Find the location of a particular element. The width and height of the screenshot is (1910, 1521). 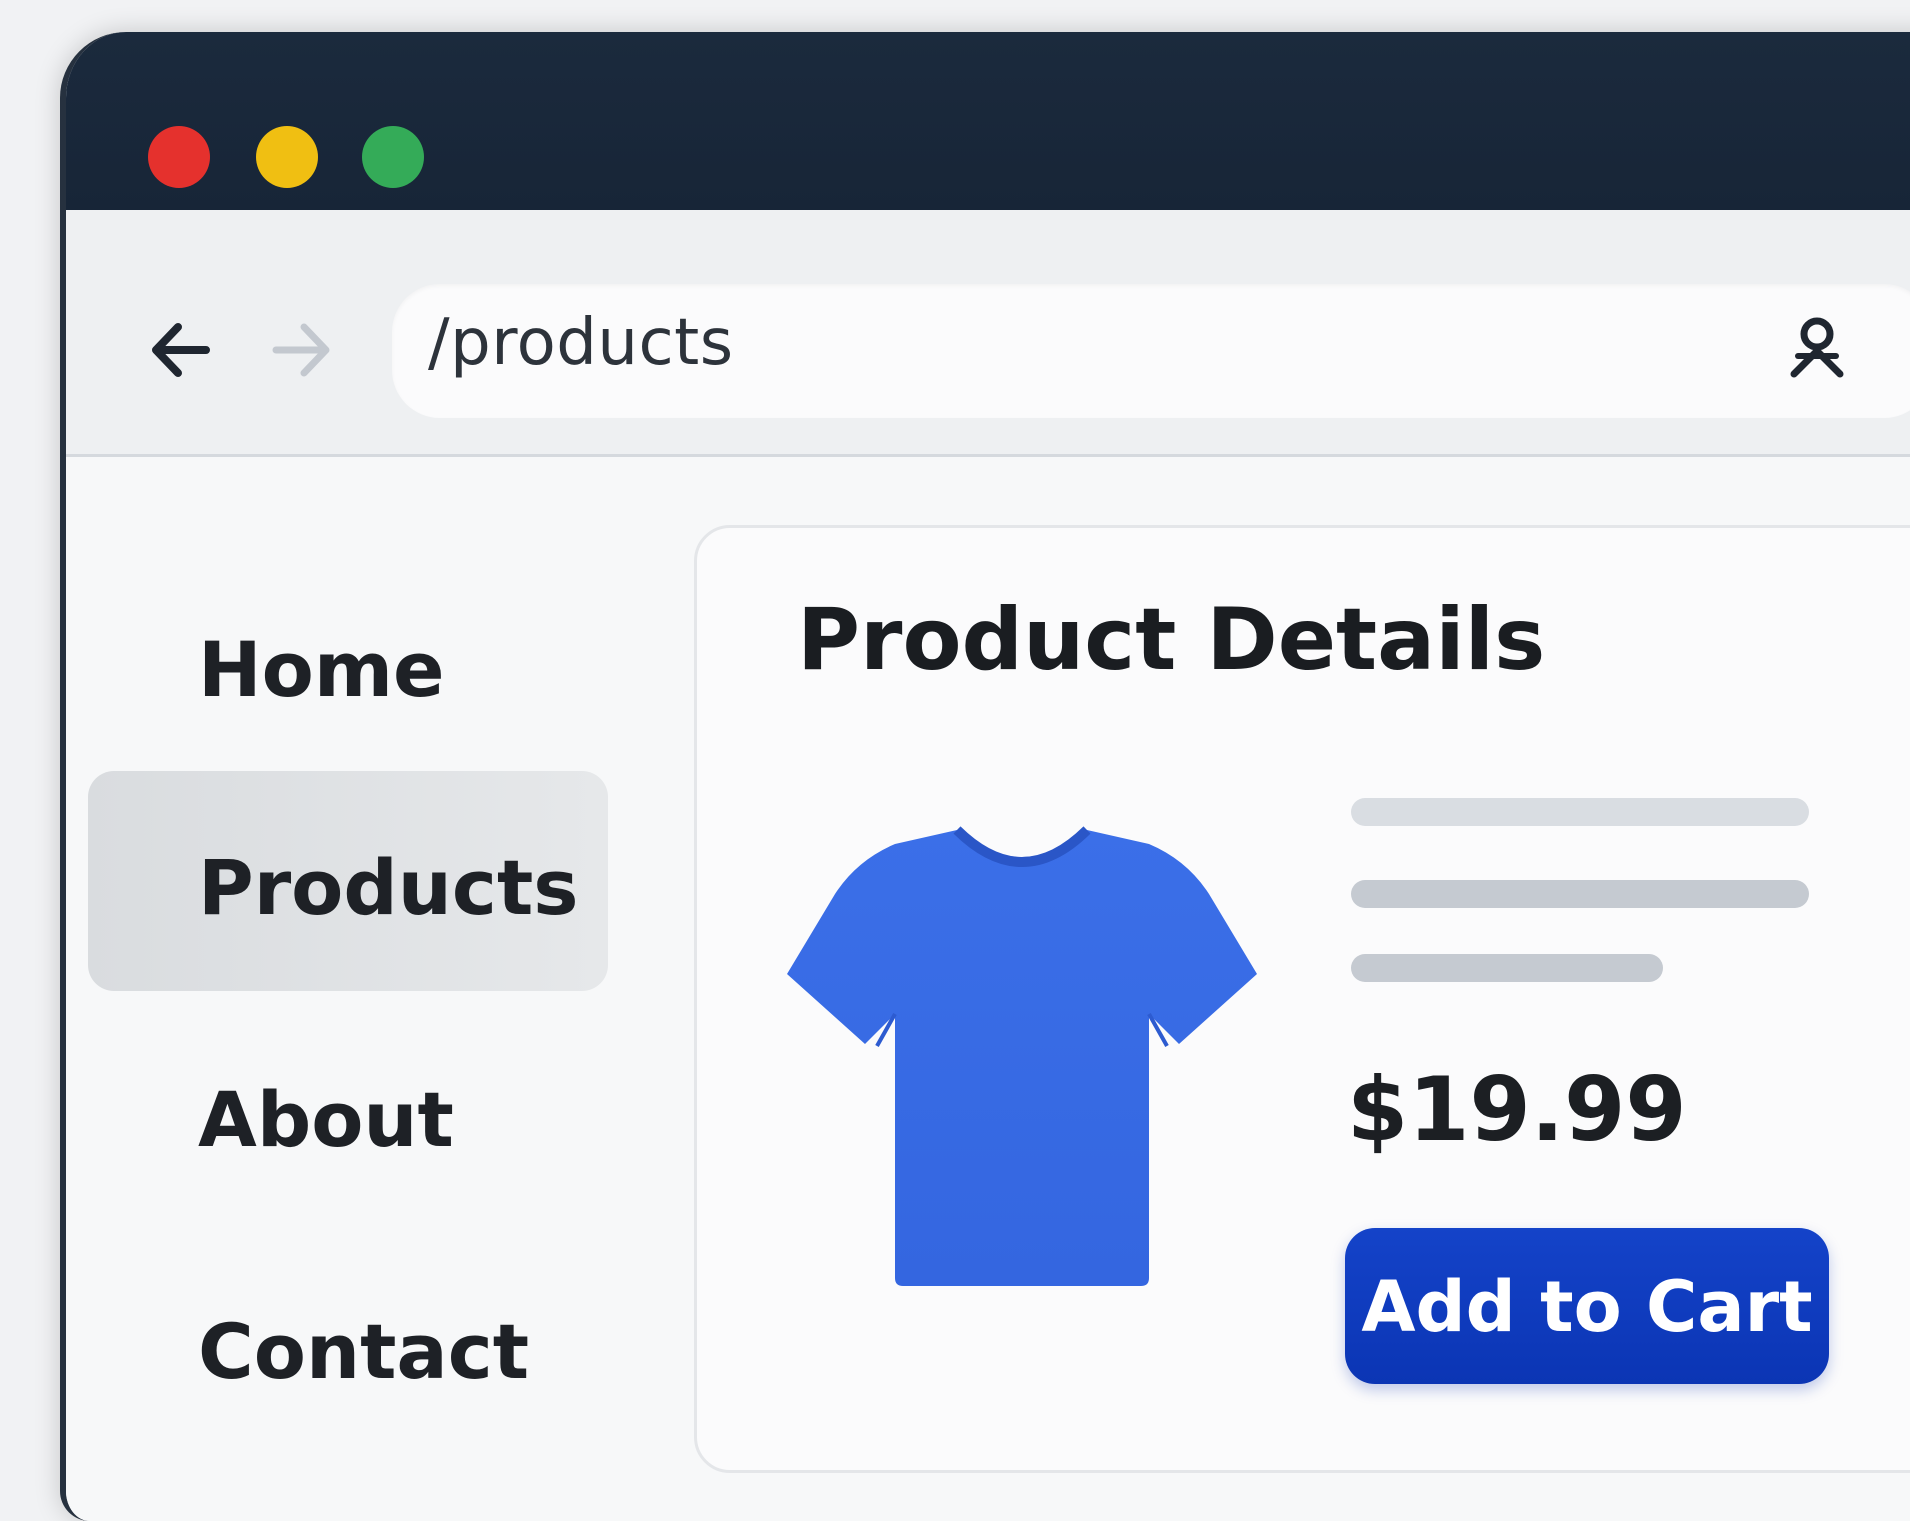

arrow-left-icon is located at coordinates (181, 350).